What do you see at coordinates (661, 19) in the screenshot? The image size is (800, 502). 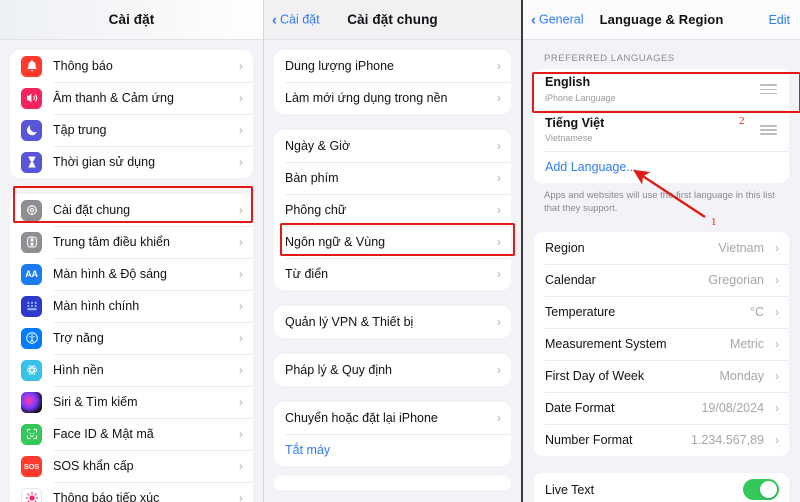 I see `page-title: Language & Region` at bounding box center [661, 19].